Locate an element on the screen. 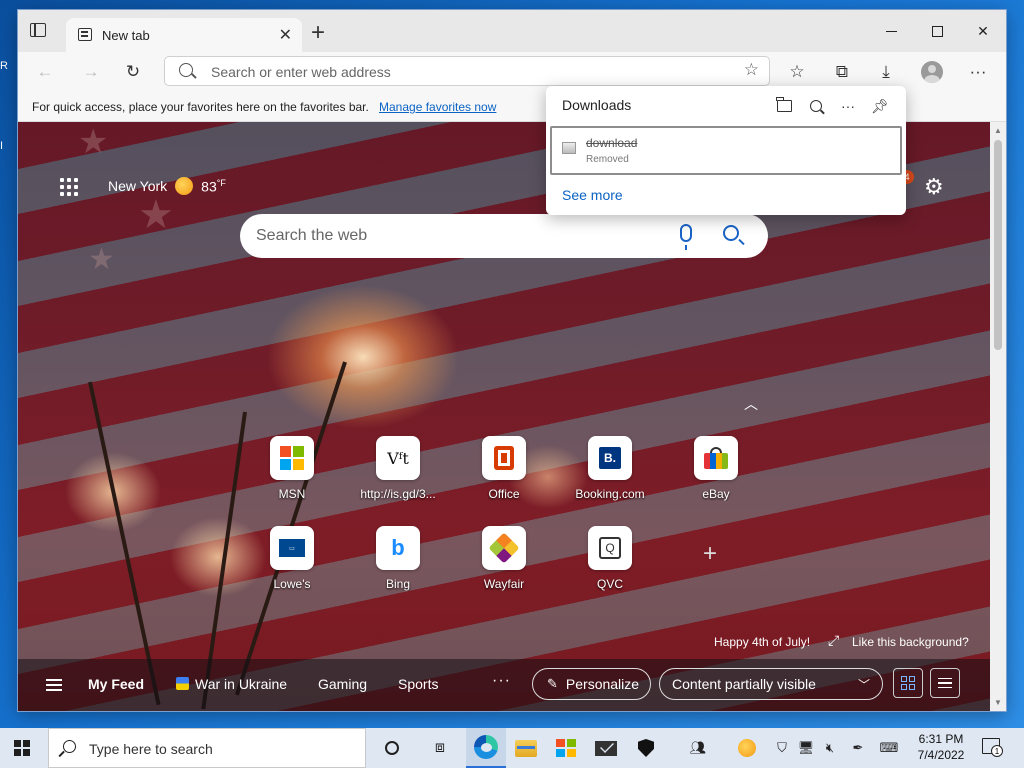  download-item: download Removed is located at coordinates (726, 150).